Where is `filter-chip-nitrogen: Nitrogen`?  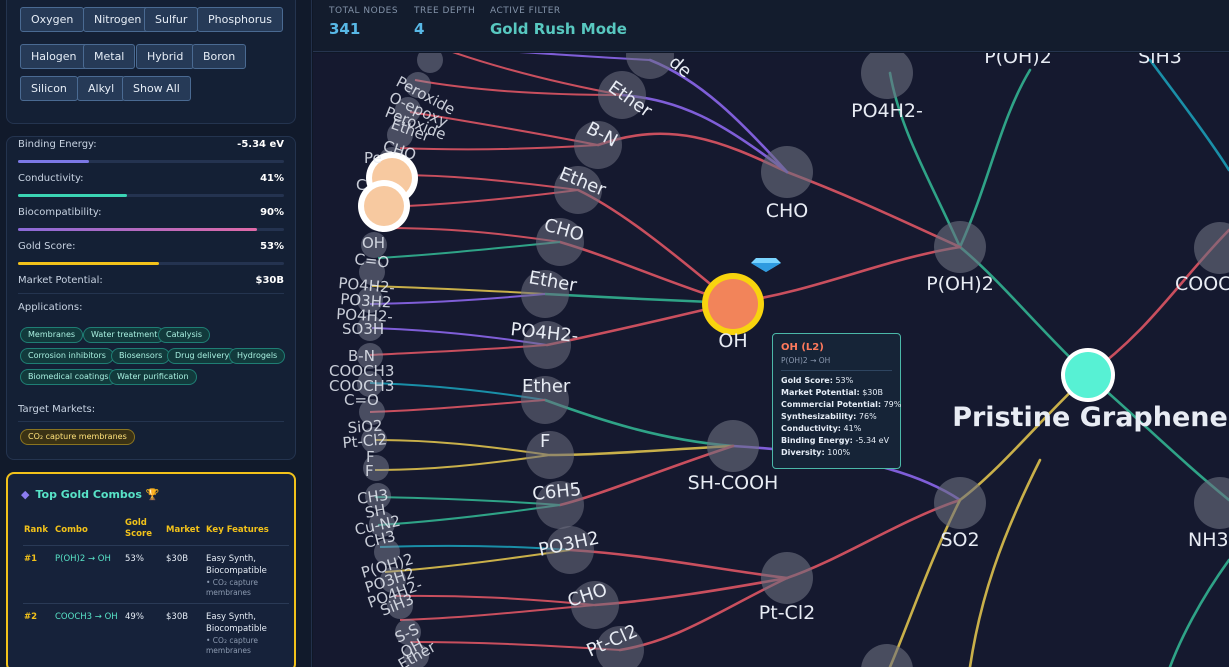
filter-chip-nitrogen: Nitrogen is located at coordinates (118, 19).